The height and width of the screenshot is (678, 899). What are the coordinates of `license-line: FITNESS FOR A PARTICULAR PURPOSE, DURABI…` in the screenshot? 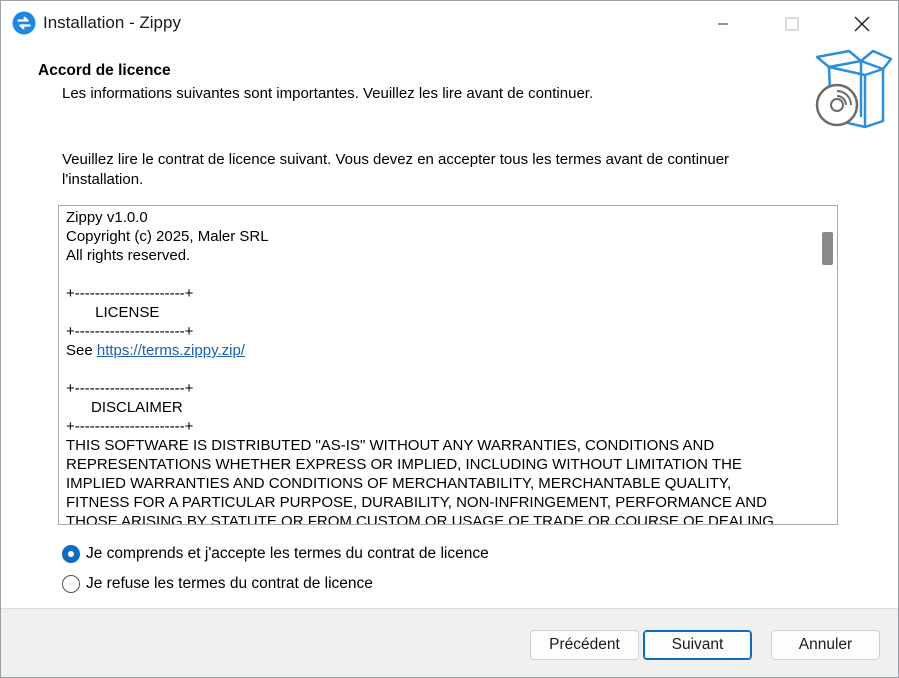 It's located at (416, 502).